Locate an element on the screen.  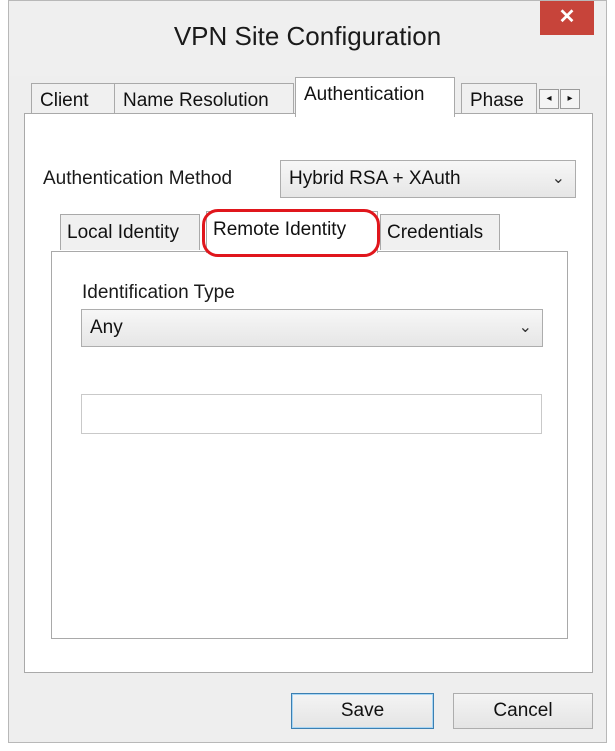
identification-value-field is located at coordinates (311, 414).